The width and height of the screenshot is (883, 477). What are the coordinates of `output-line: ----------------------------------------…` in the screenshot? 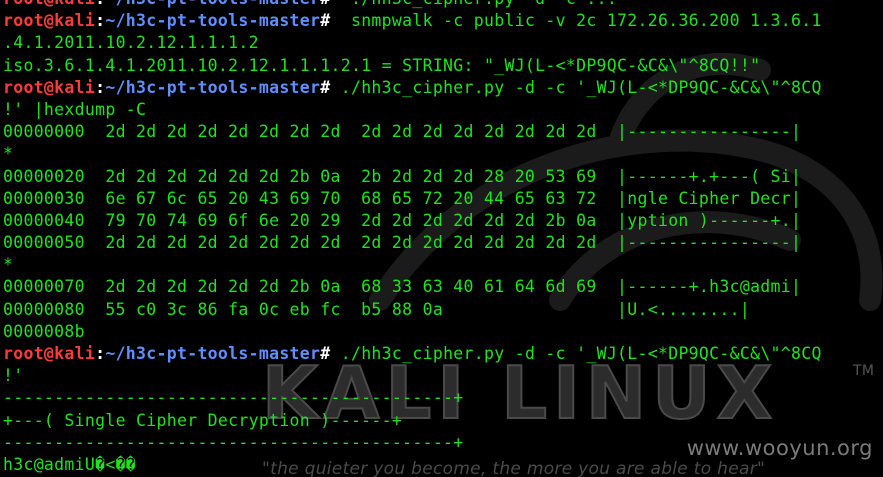 It's located at (412, 398).